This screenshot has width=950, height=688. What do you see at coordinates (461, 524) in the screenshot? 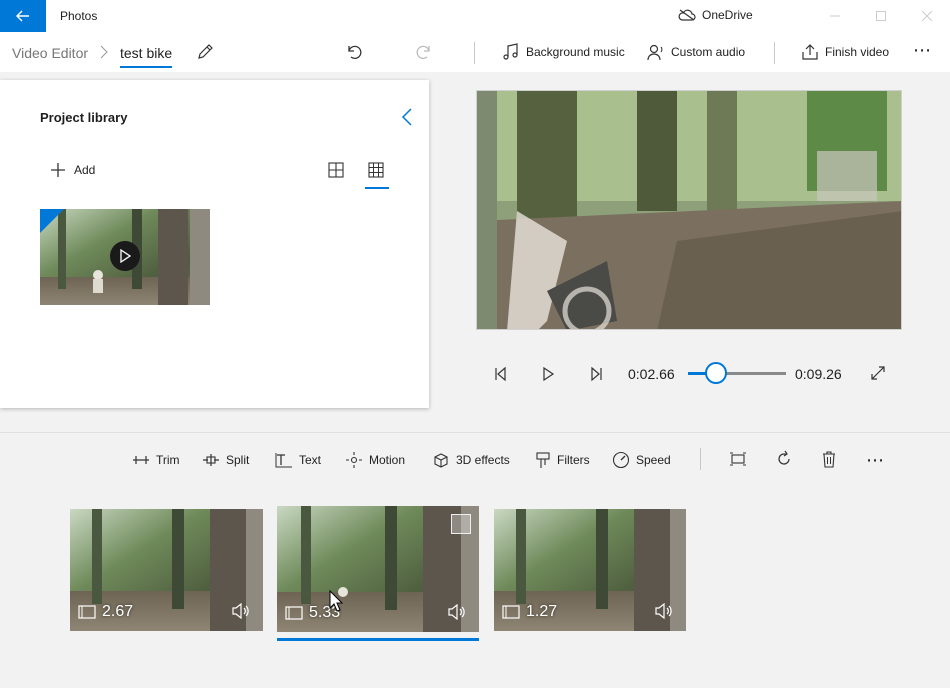
I see `clip-select-checkbox` at bounding box center [461, 524].